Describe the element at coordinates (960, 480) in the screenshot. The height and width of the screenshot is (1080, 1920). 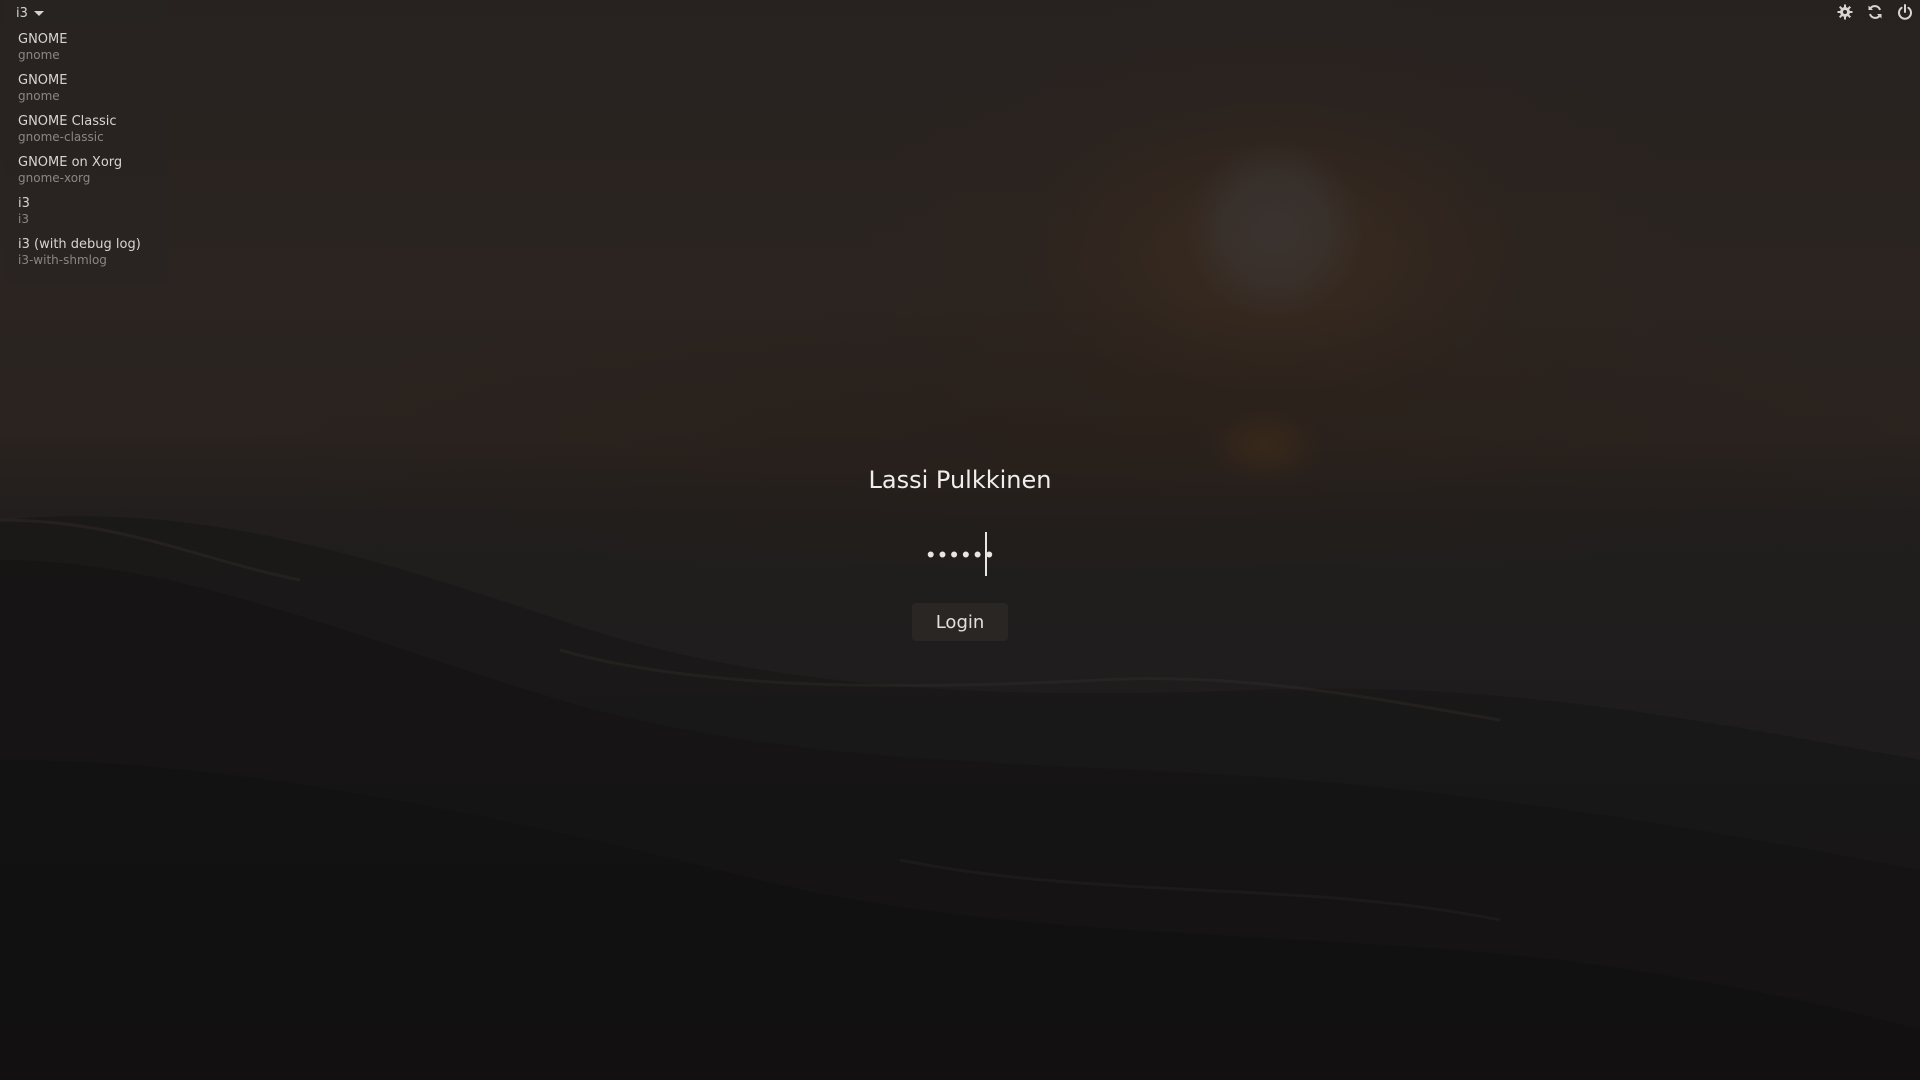
I see `username-label: Lassi Pulkkinen` at that location.